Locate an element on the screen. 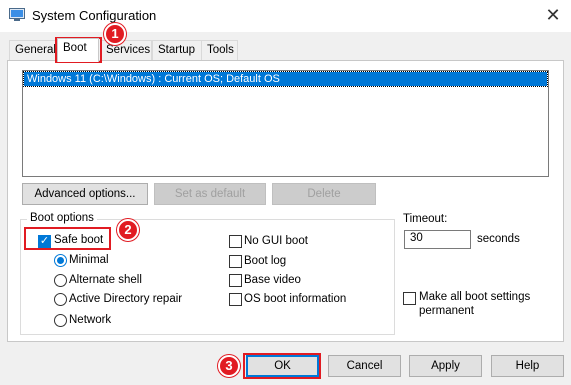 The image size is (571, 385). cancel-button: Cancel is located at coordinates (364, 366).